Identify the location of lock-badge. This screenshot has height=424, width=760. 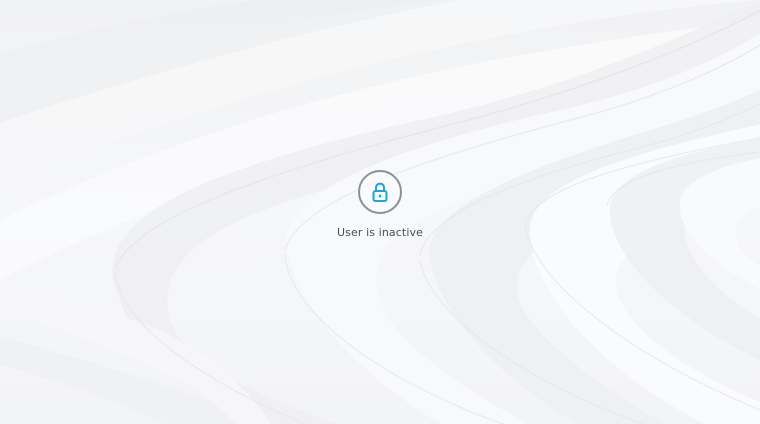
(380, 192).